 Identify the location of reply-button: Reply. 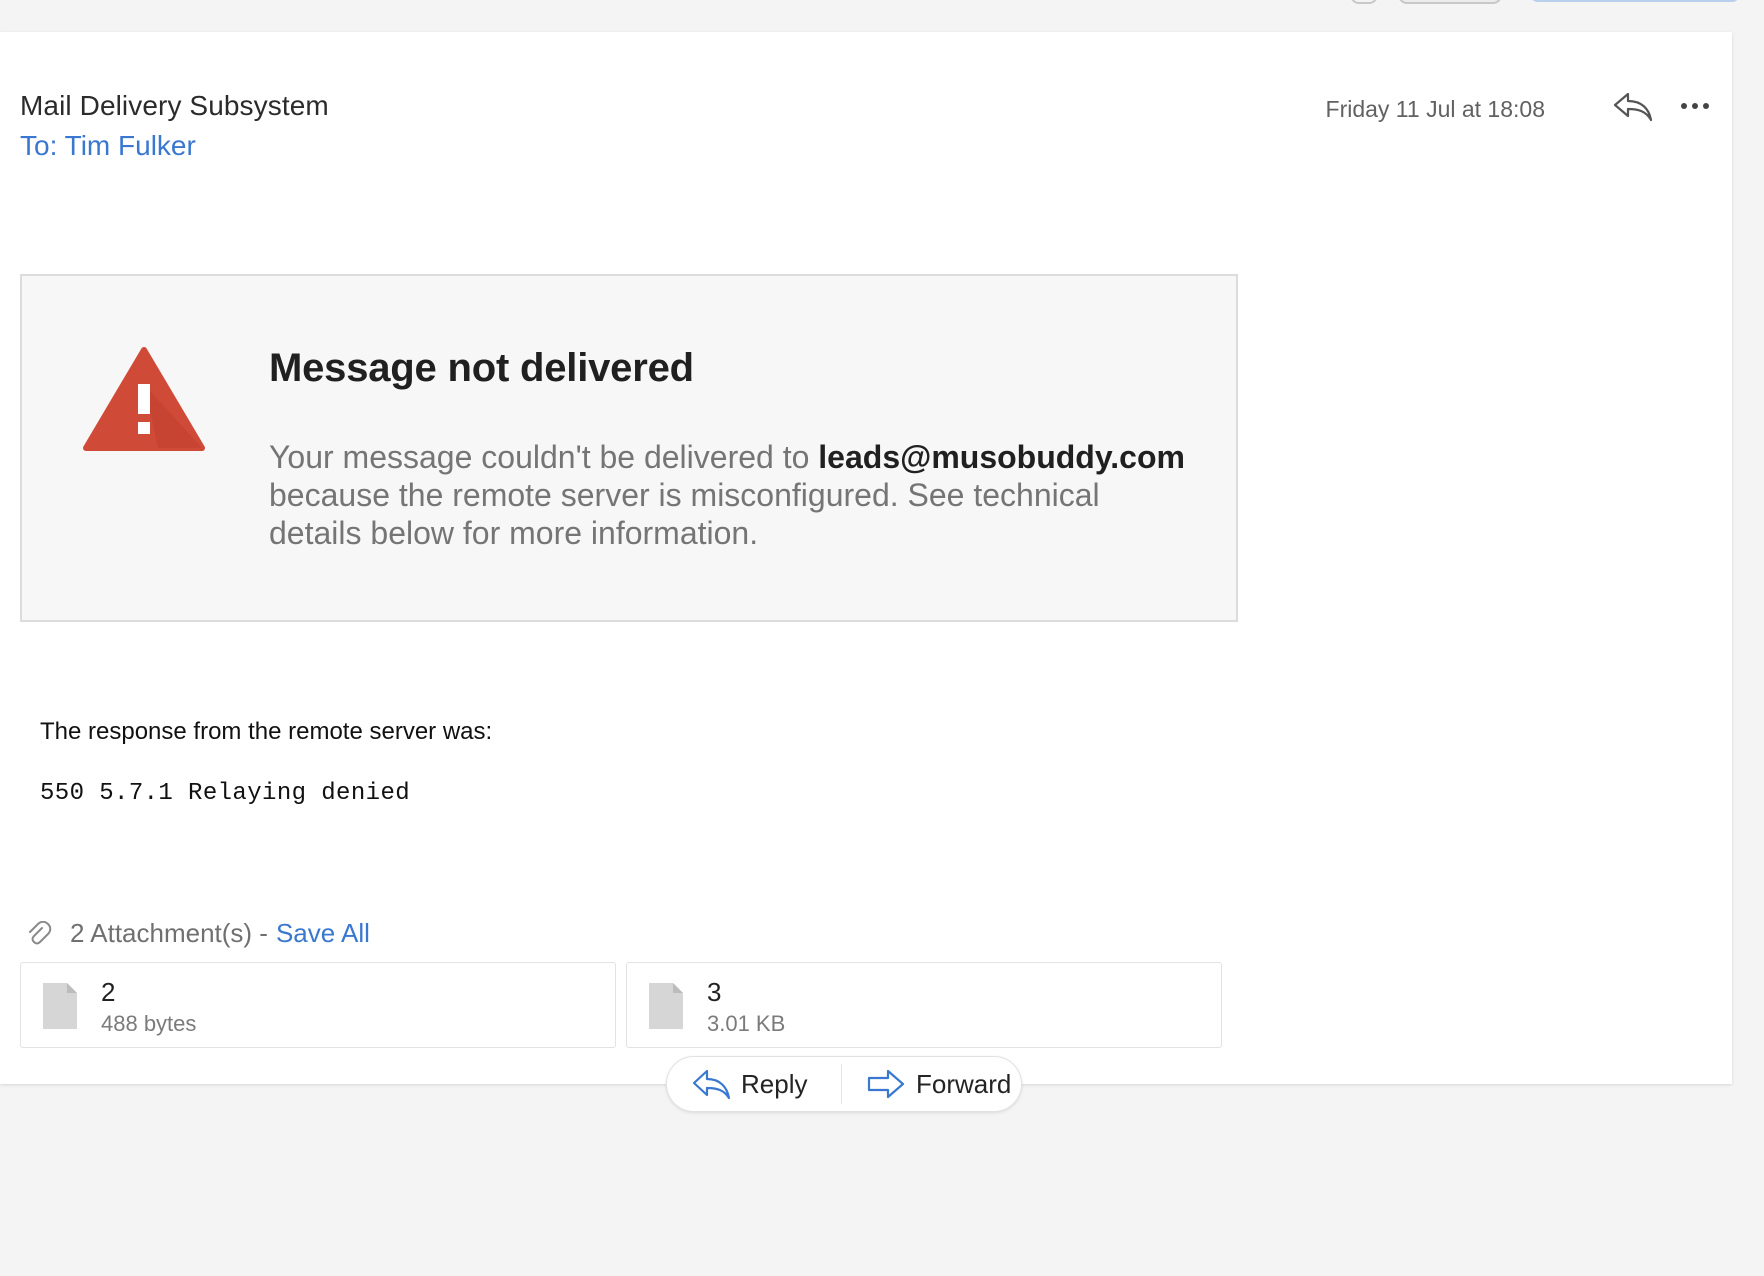
(754, 1084).